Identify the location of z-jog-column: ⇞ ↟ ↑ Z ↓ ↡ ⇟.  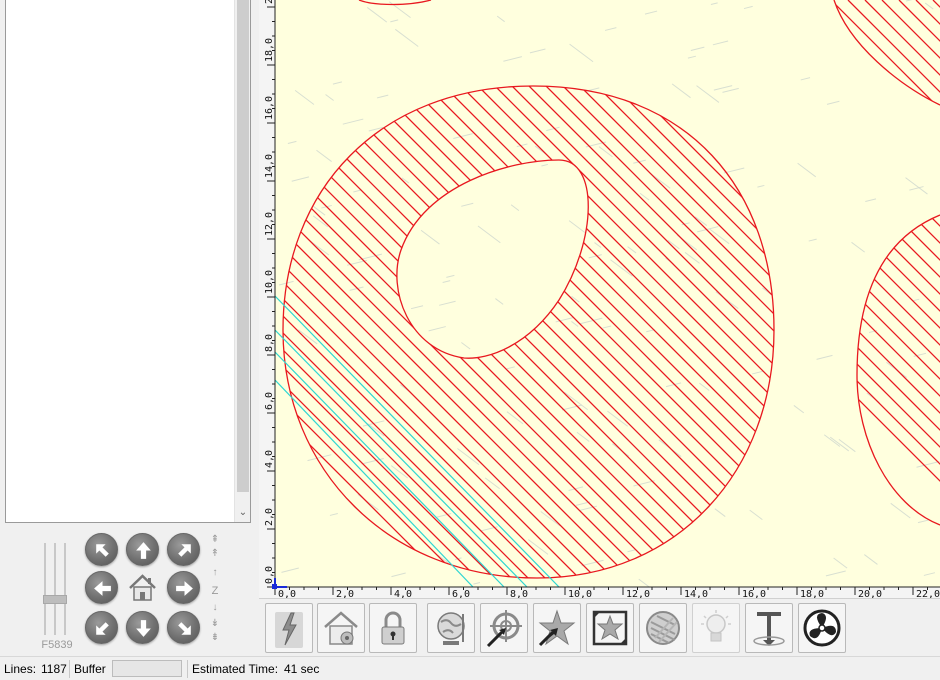
(215, 590).